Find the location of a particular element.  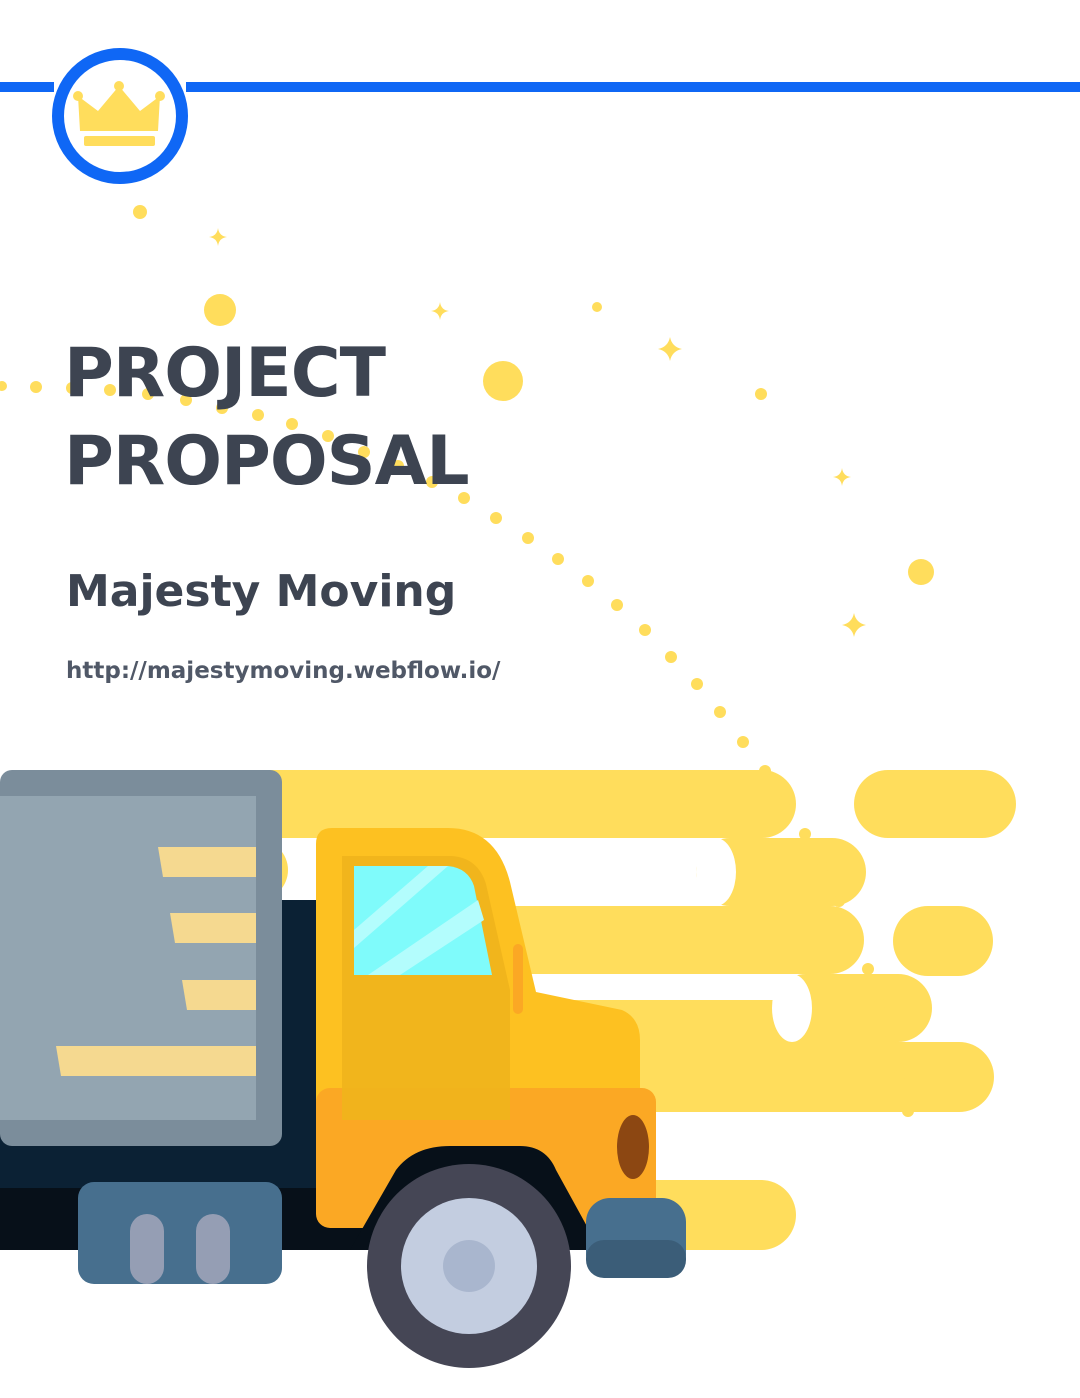

crown-icon is located at coordinates (120, 116).